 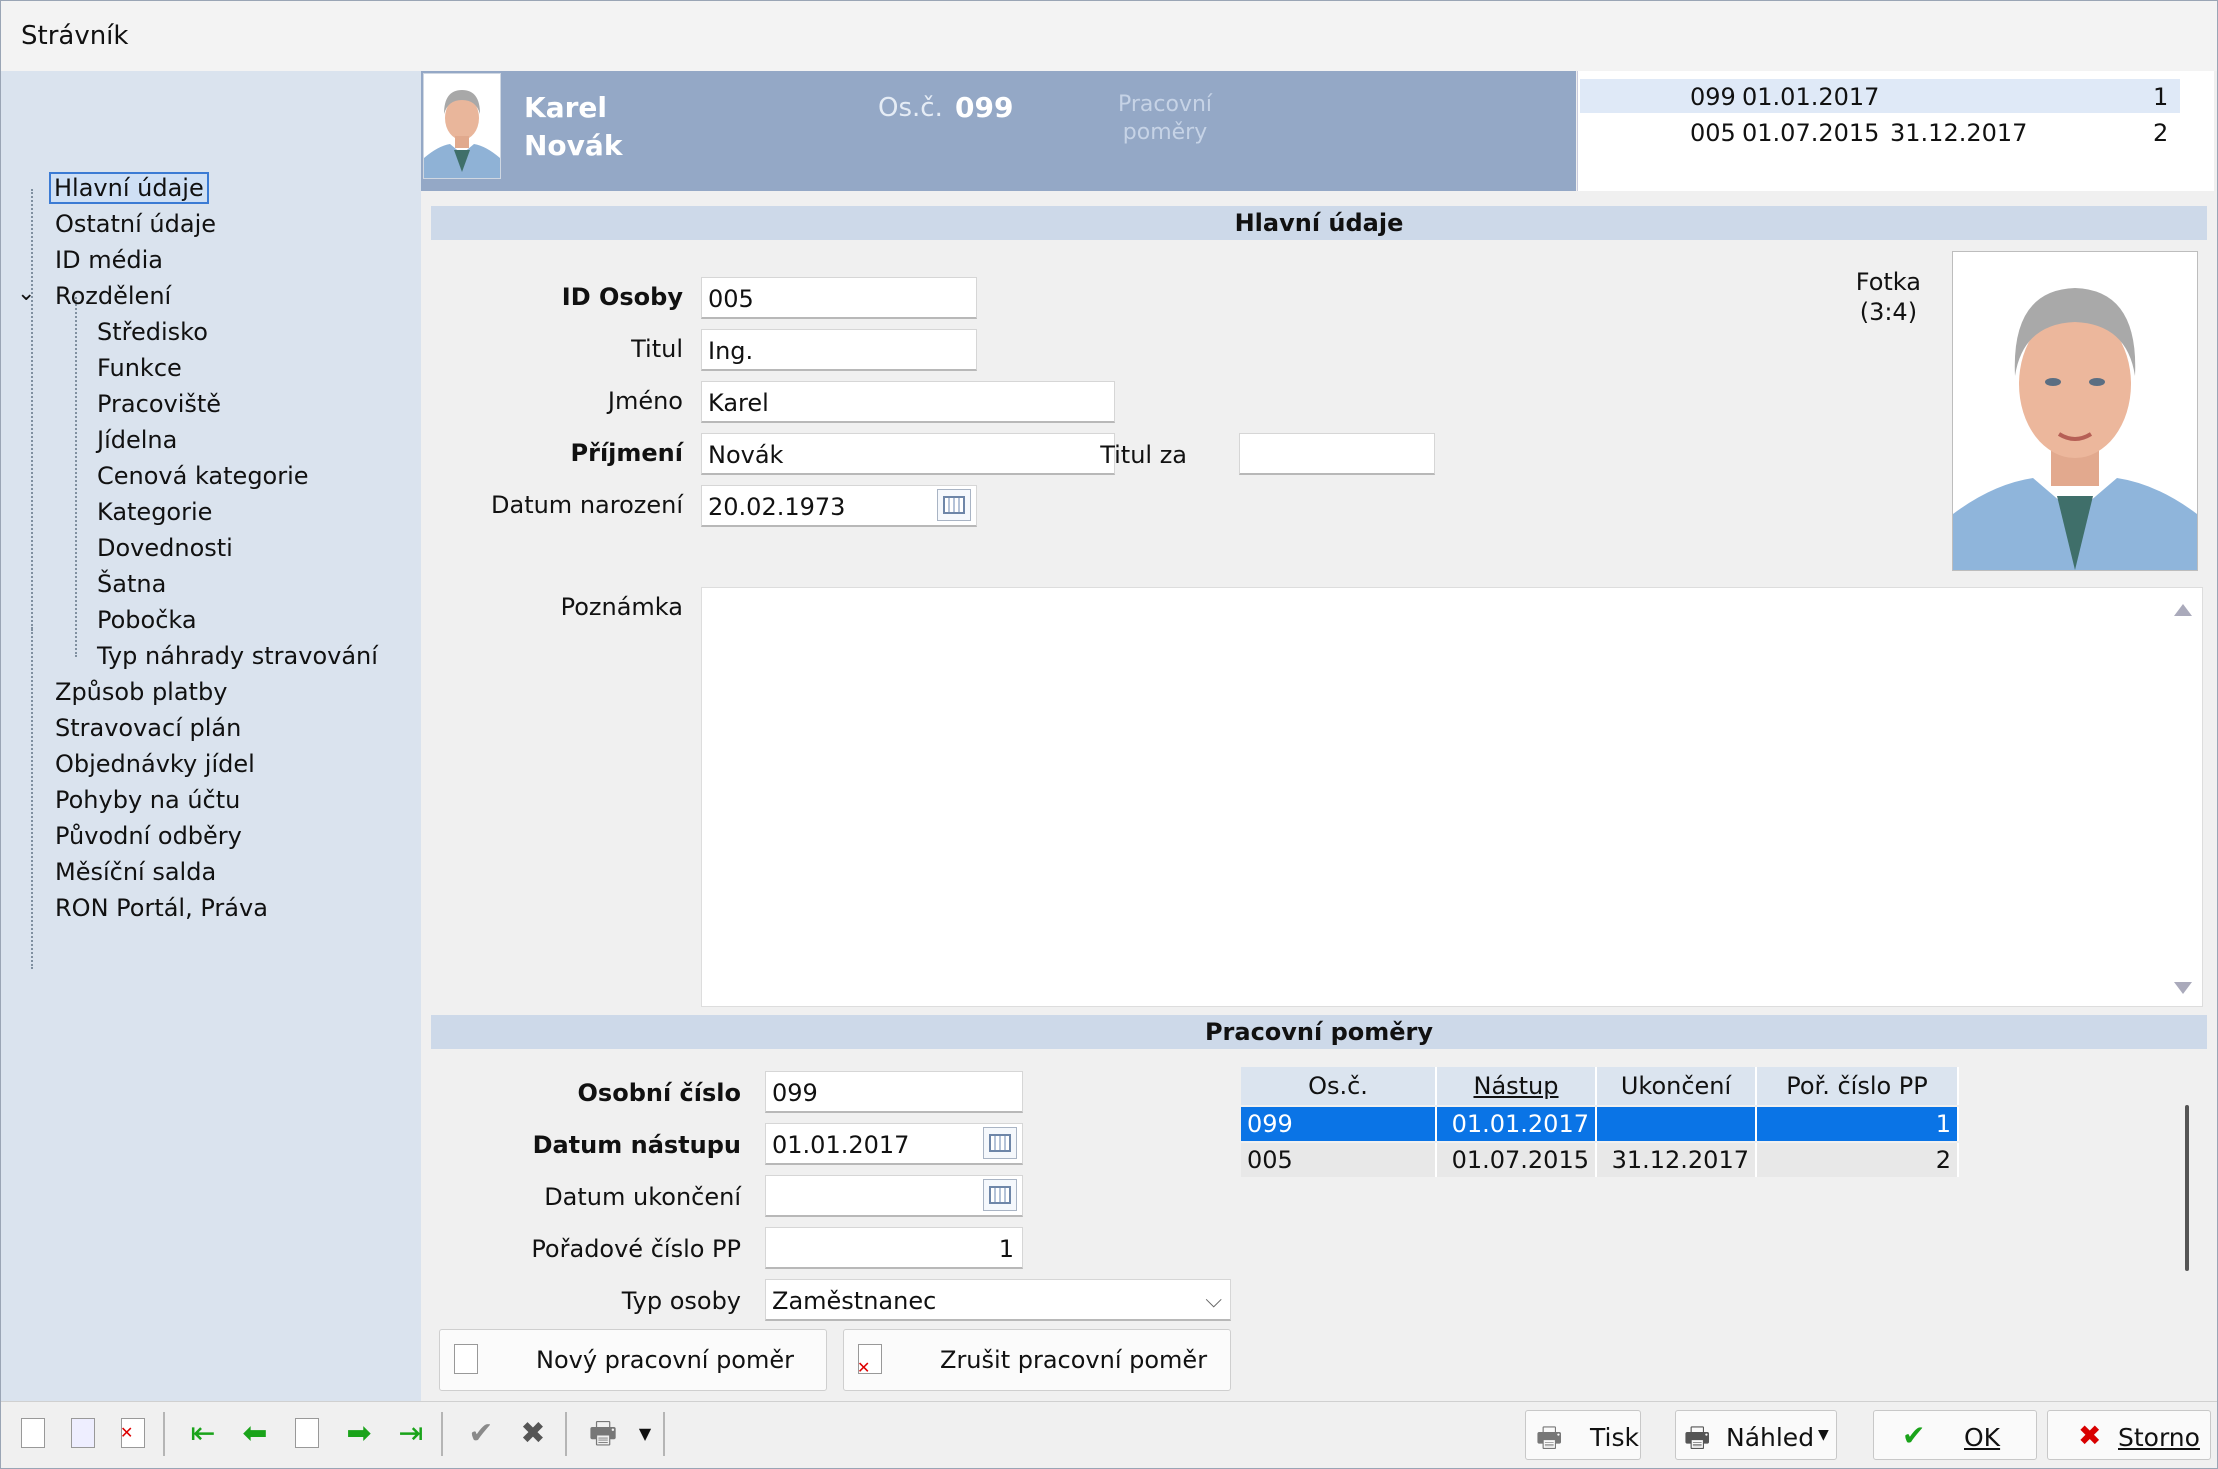 I want to click on table-row: 099 01.01.2017 1, so click(x=1600, y=1124).